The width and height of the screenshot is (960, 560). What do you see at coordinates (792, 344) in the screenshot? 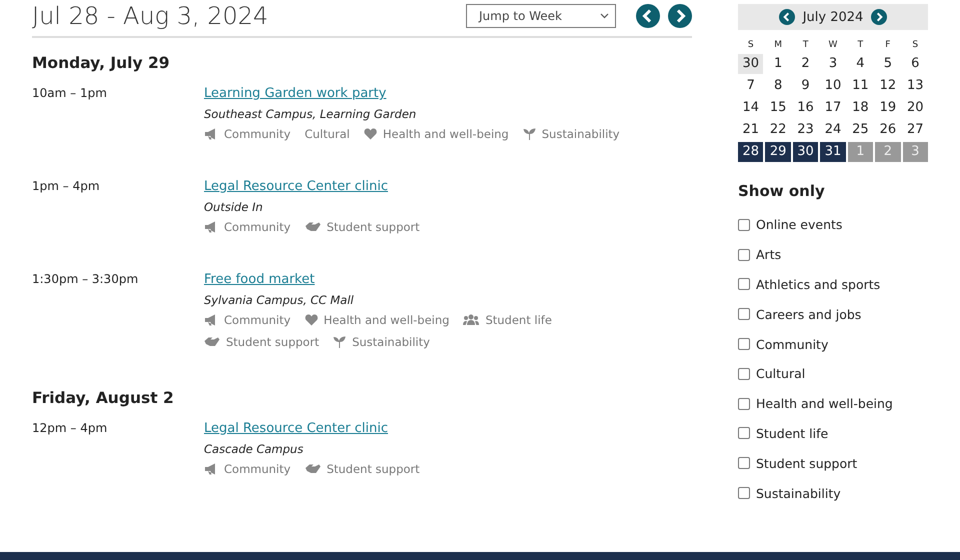
I see `filter-label: Community` at bounding box center [792, 344].